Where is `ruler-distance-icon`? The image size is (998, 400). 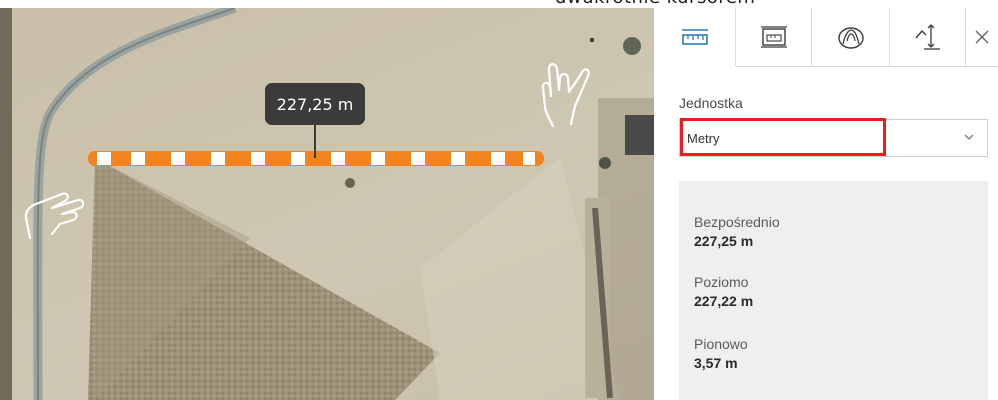
ruler-distance-icon is located at coordinates (694, 36).